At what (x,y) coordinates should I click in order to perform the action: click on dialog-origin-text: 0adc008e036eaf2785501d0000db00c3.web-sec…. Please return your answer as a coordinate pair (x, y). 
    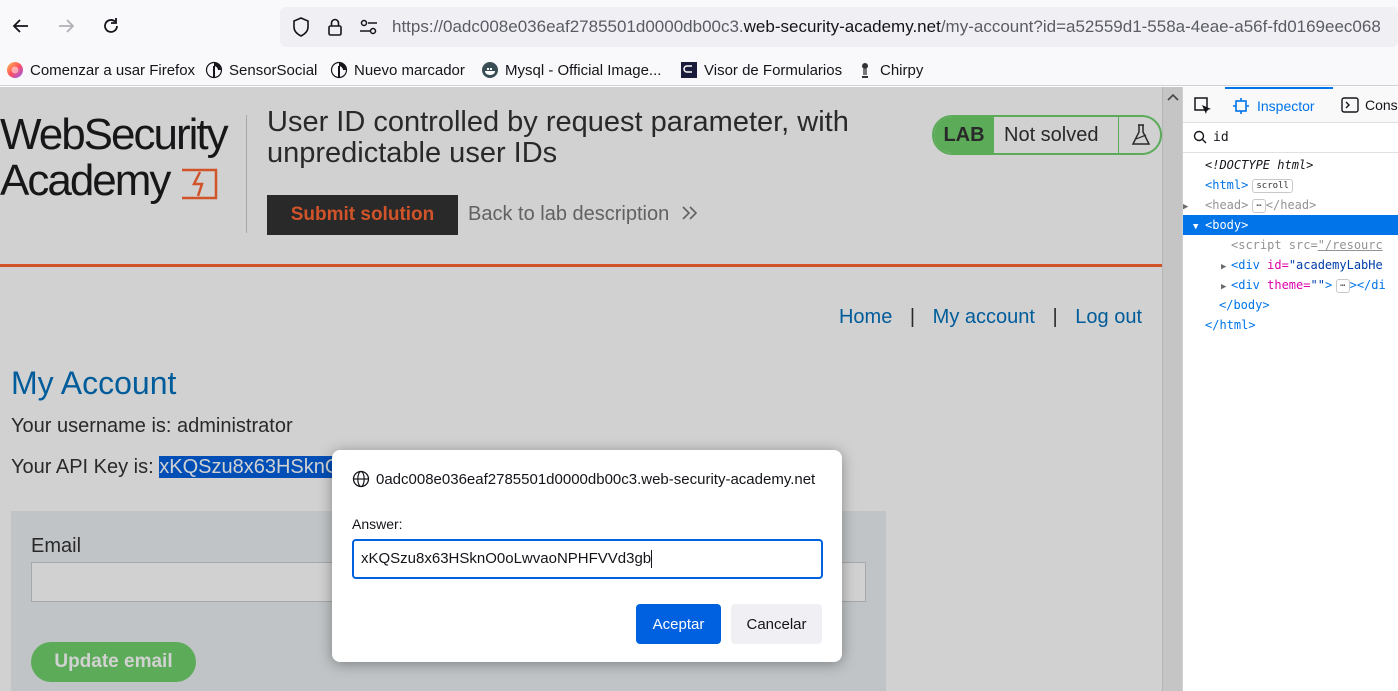
    Looking at the image, I should click on (596, 479).